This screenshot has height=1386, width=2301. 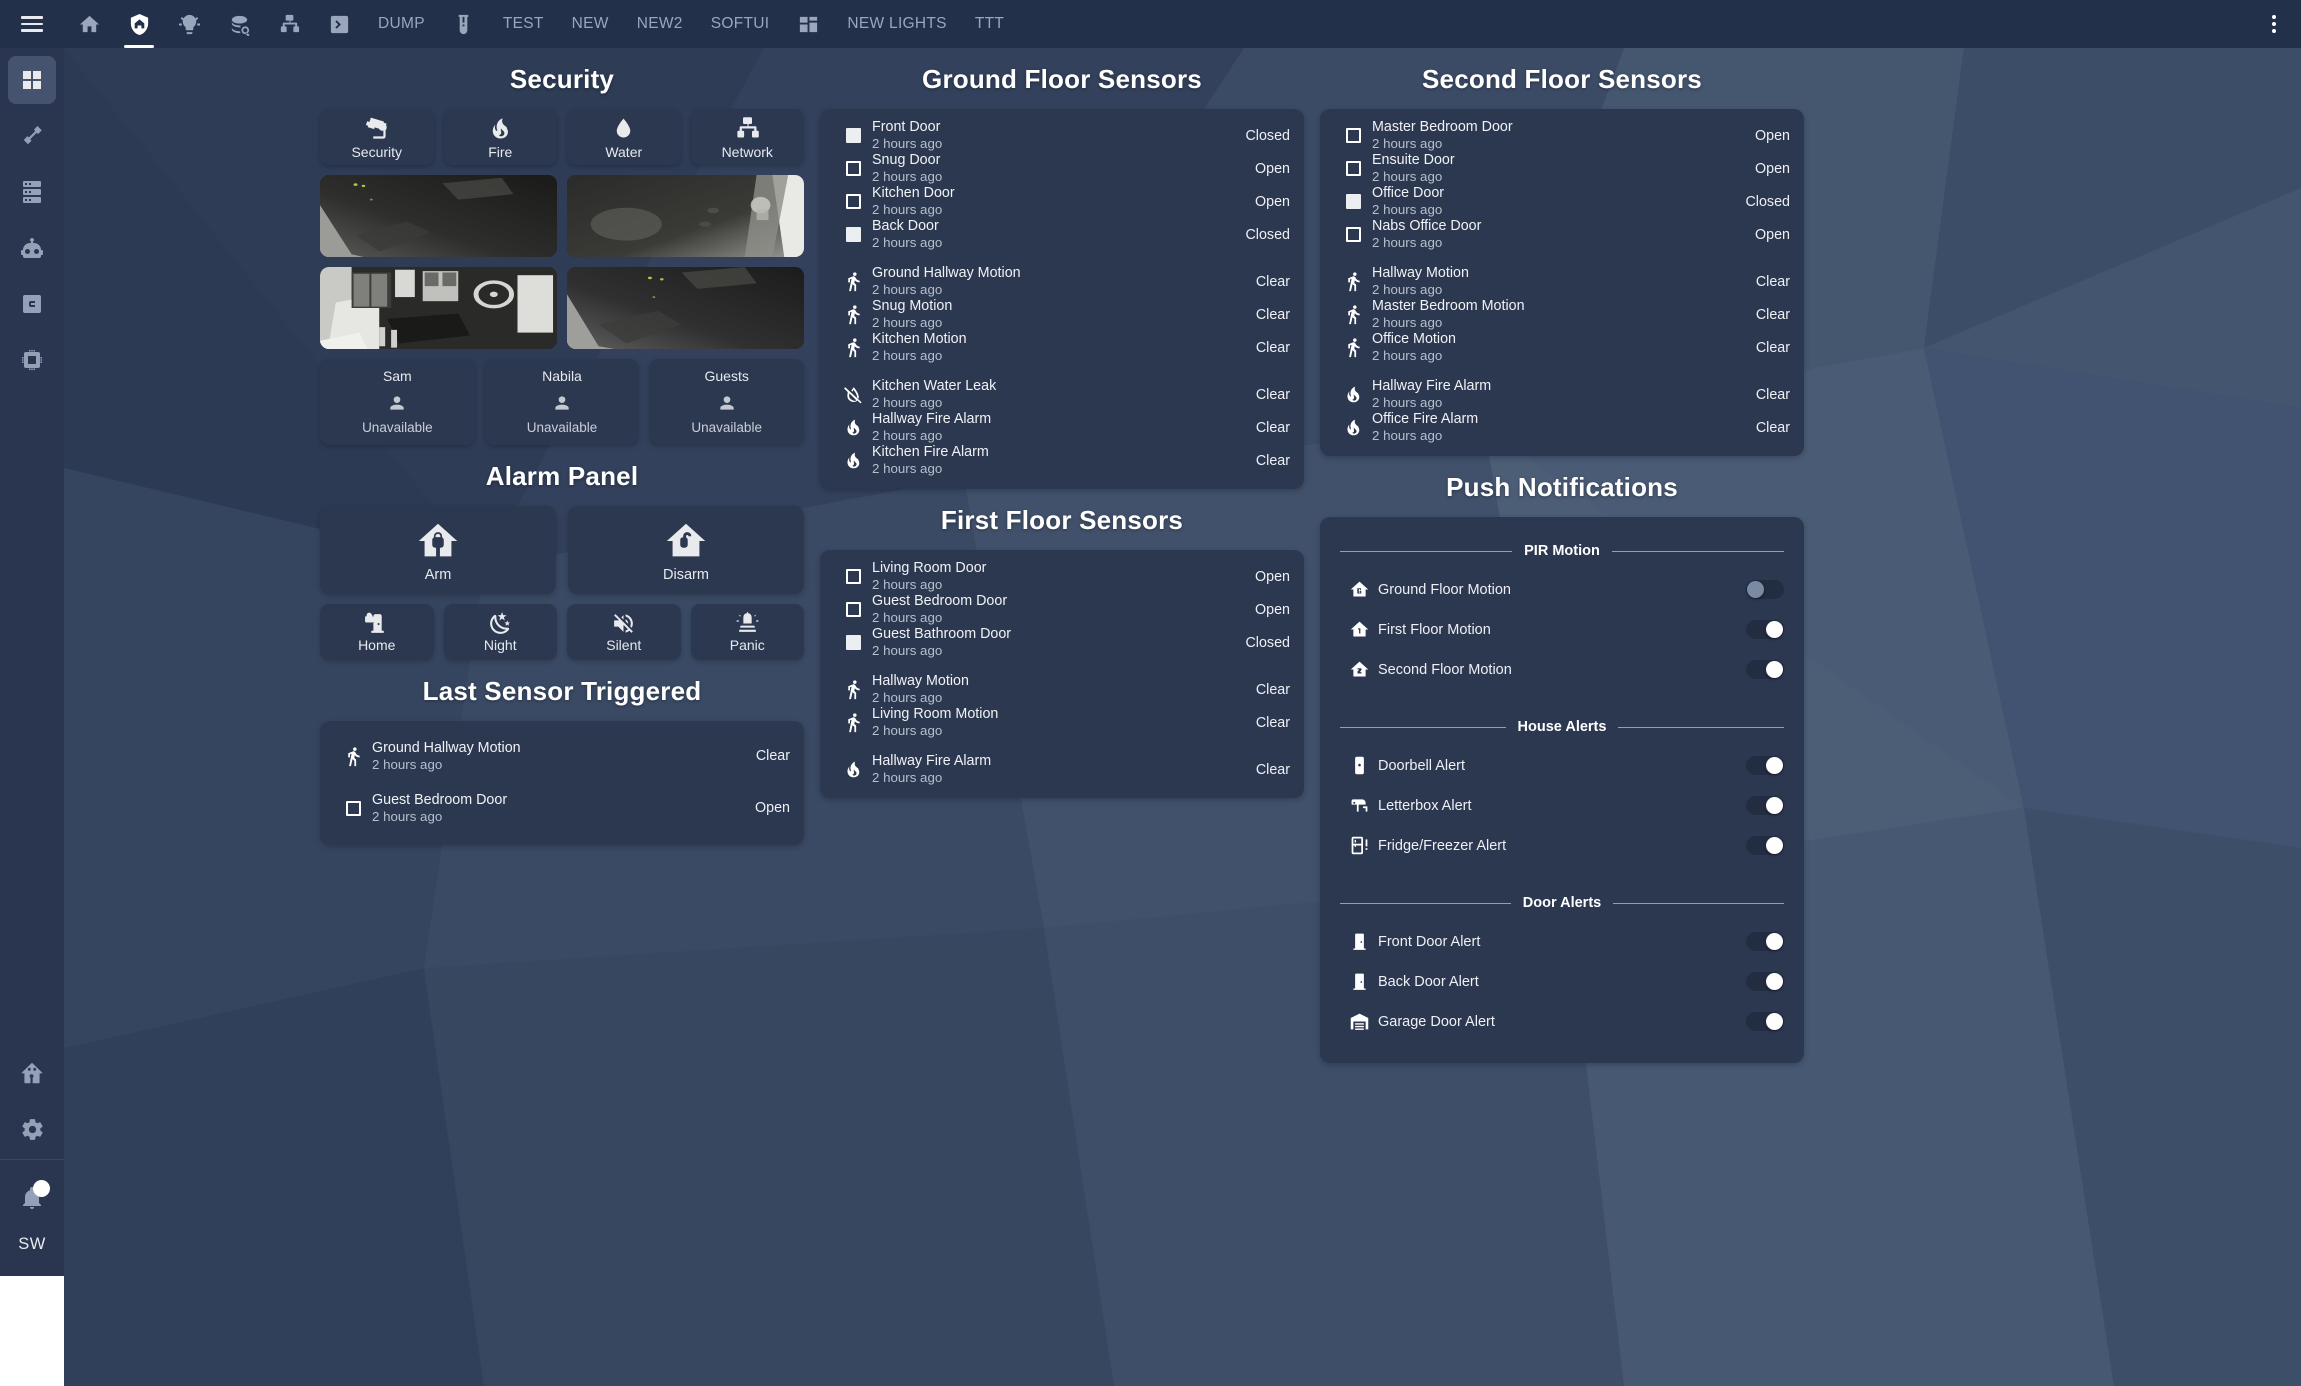 What do you see at coordinates (989, 24) in the screenshot?
I see `tab-ttt: TTT` at bounding box center [989, 24].